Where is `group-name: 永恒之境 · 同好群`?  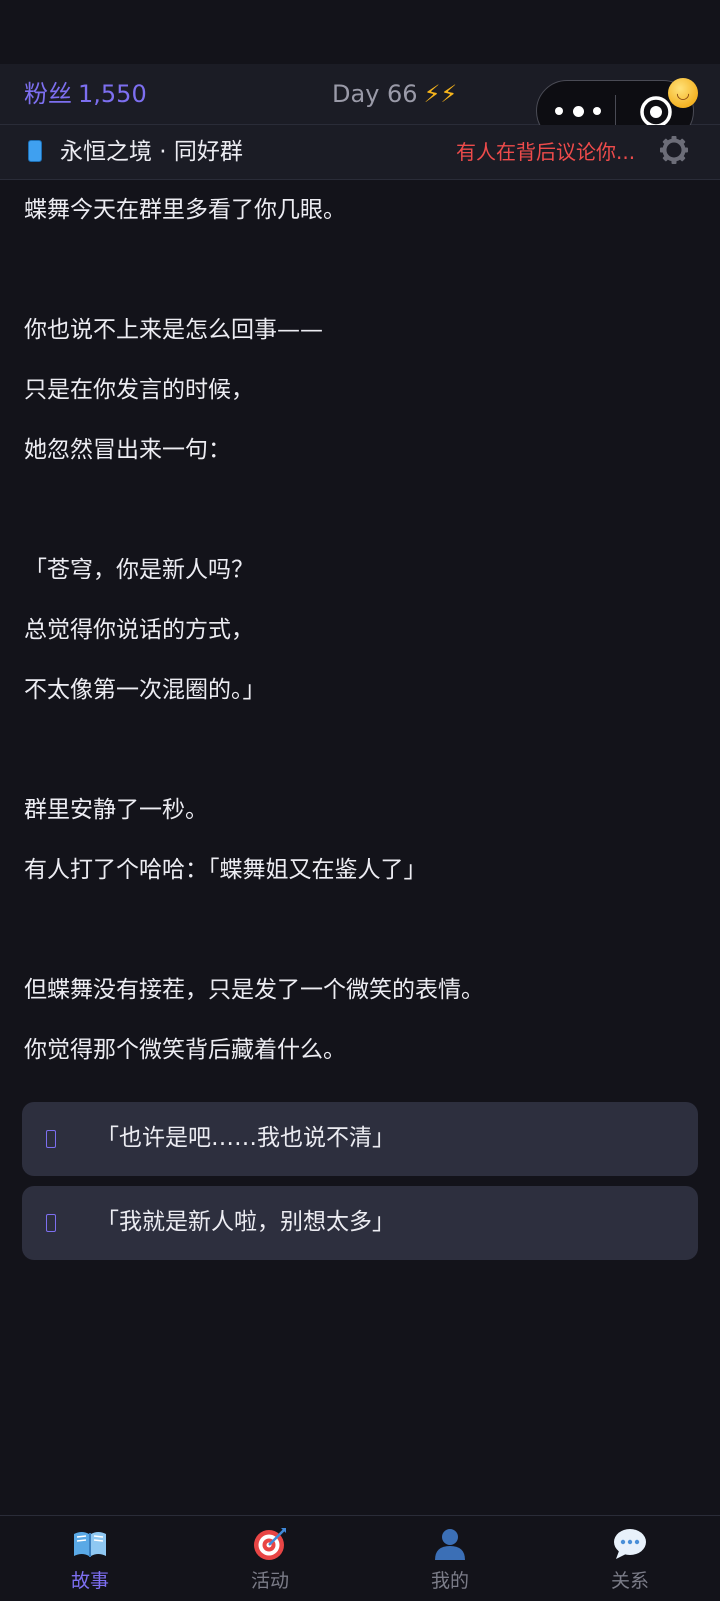 group-name: 永恒之境 · 同好群 is located at coordinates (151, 152).